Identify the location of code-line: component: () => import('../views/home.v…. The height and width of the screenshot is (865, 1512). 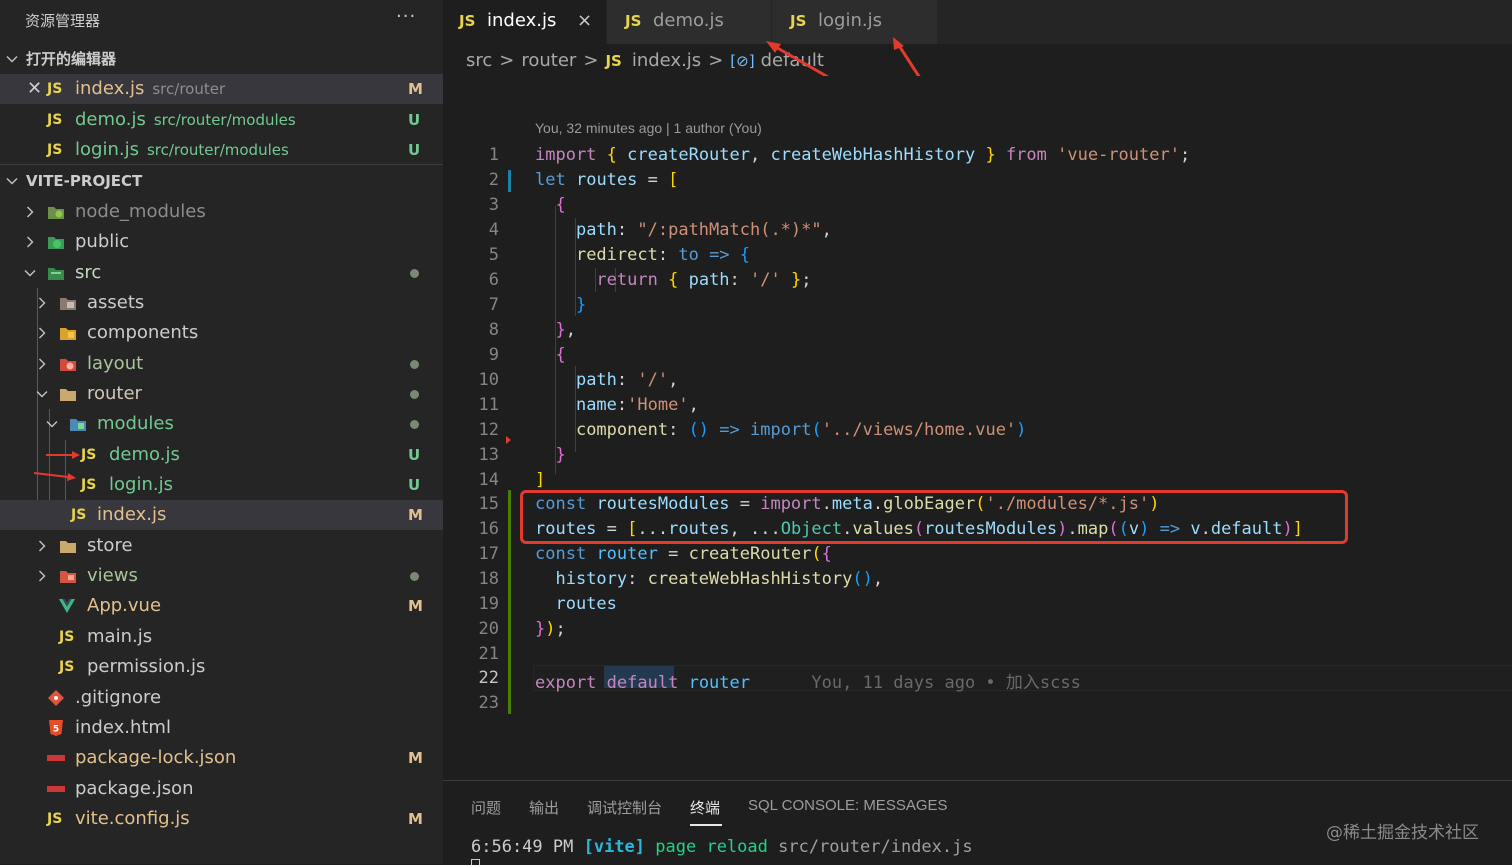
(801, 430).